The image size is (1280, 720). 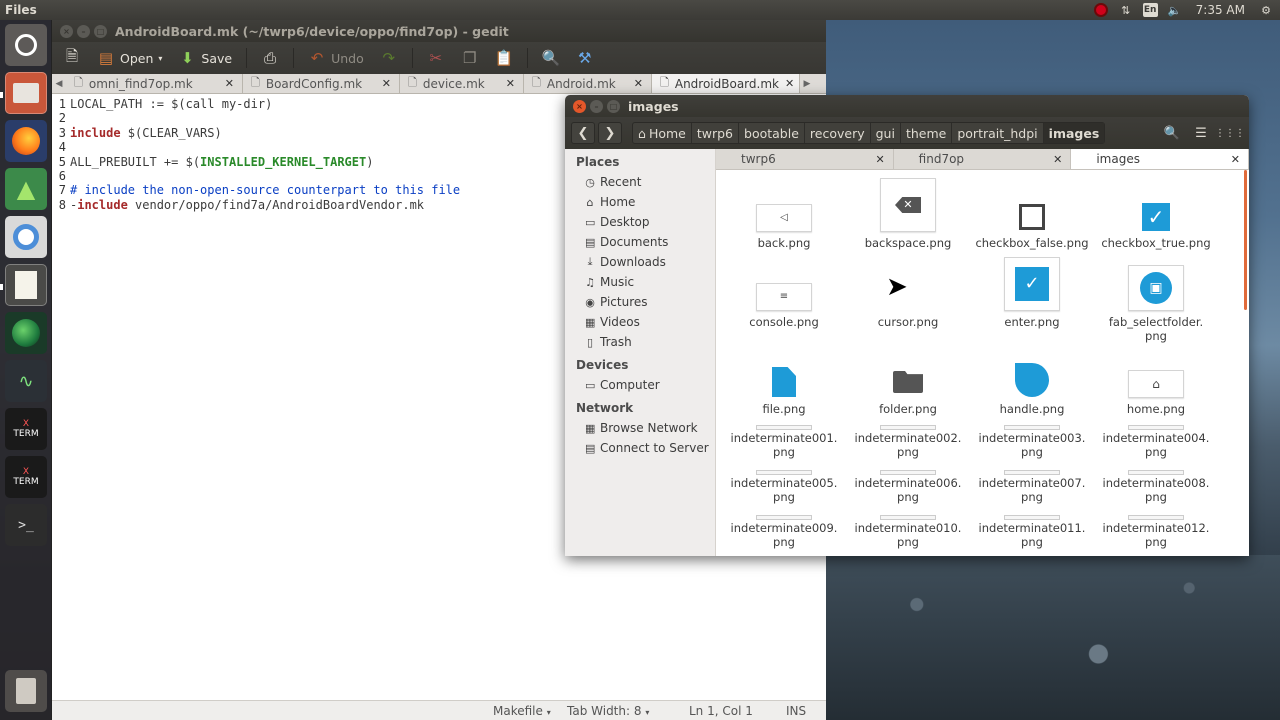 I want to click on tab-width-selector: Tab Width: 8 ▾, so click(x=608, y=711).